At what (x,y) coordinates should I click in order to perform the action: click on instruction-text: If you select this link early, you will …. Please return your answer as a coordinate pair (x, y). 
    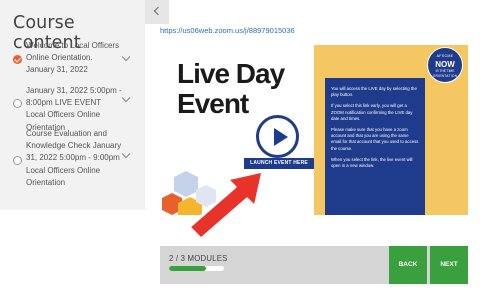
    Looking at the image, I should click on (372, 112).